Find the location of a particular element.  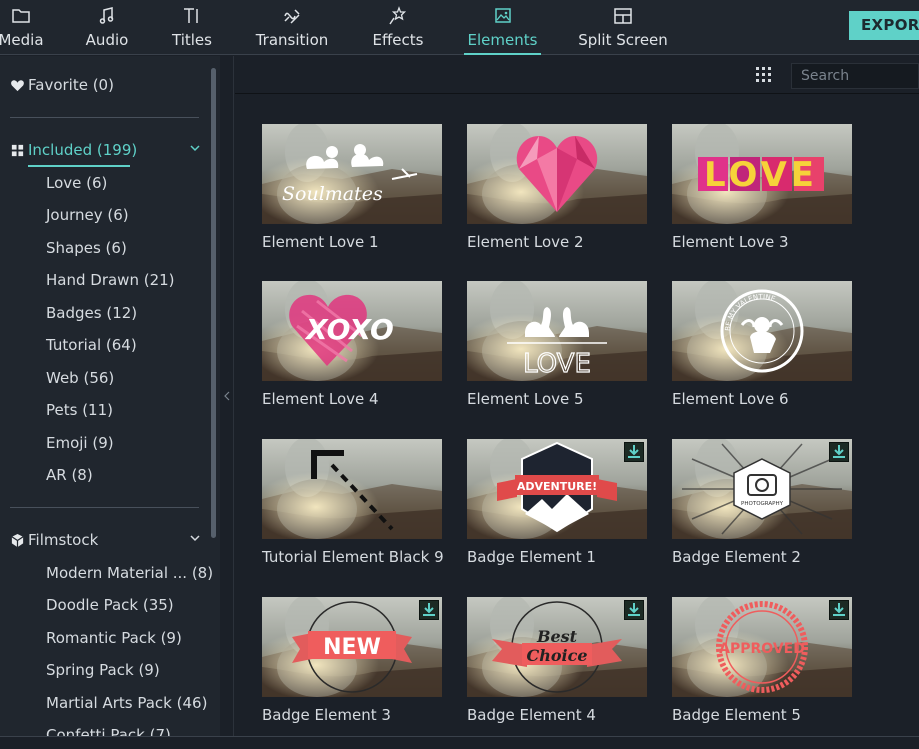

image-elements-icon is located at coordinates (502, 15).